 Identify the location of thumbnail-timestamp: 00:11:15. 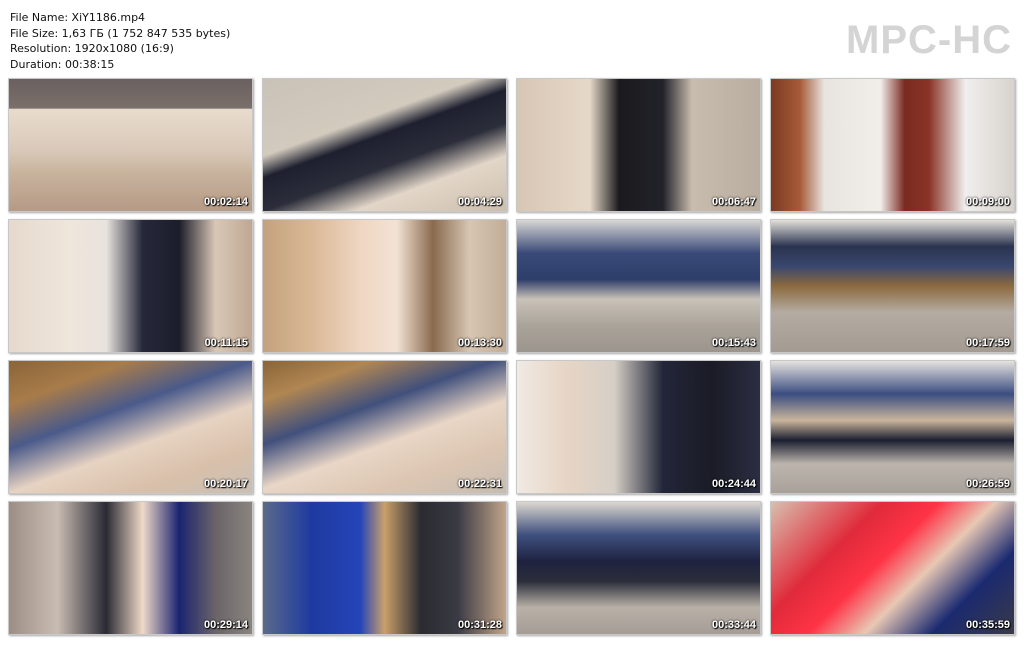
(226, 343).